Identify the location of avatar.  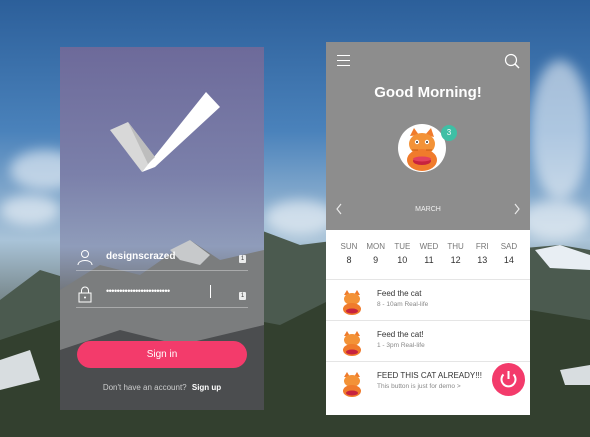
(422, 148).